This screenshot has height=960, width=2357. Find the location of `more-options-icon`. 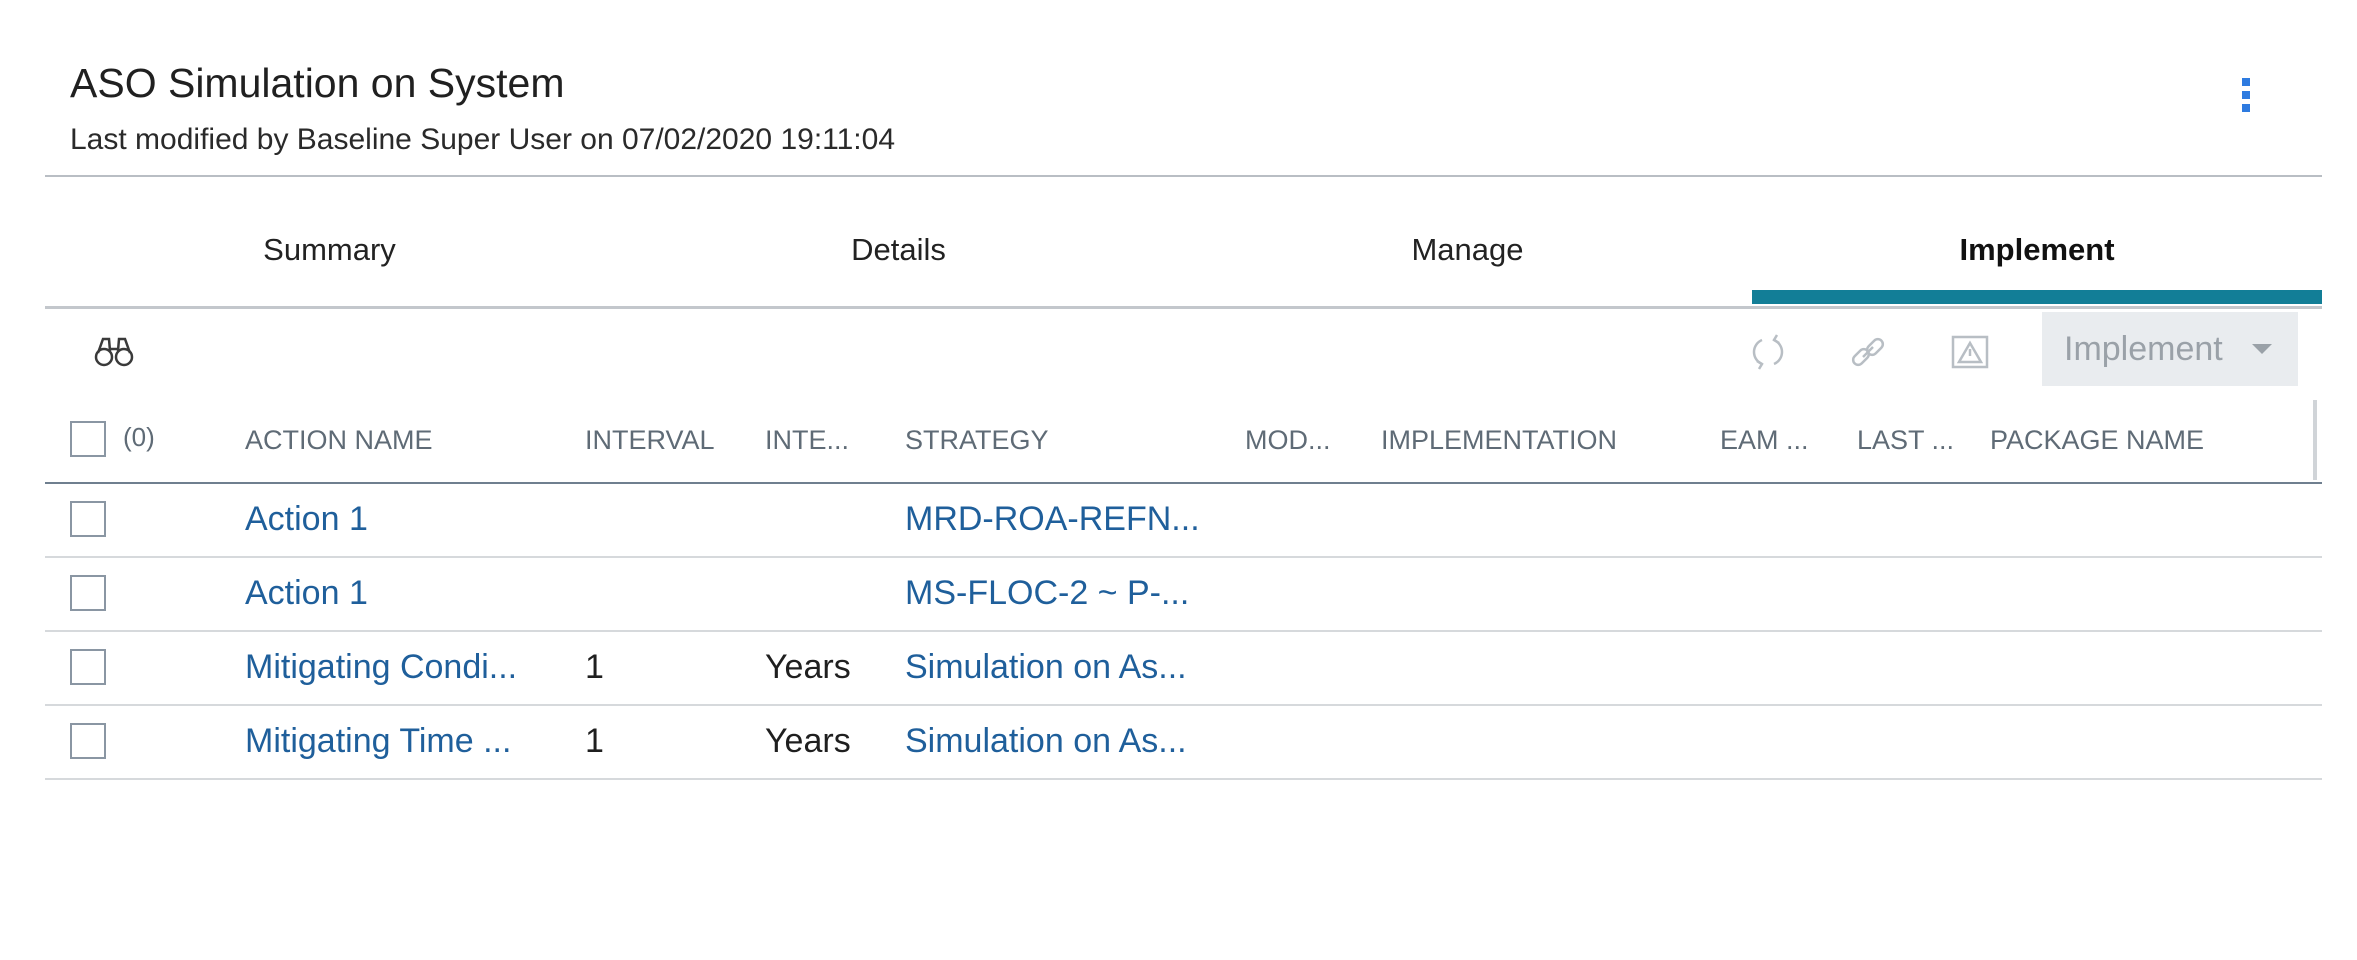

more-options-icon is located at coordinates (2246, 97).